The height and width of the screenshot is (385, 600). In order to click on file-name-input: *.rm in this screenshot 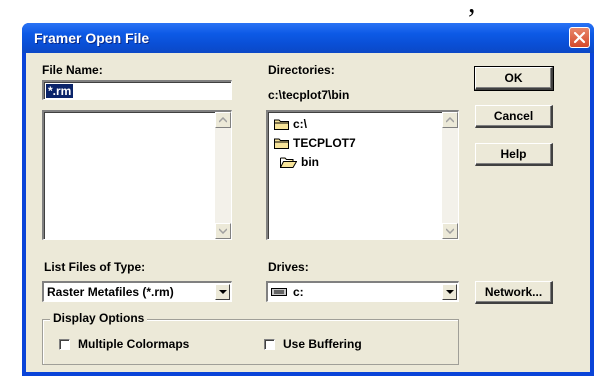, I will do `click(137, 90)`.